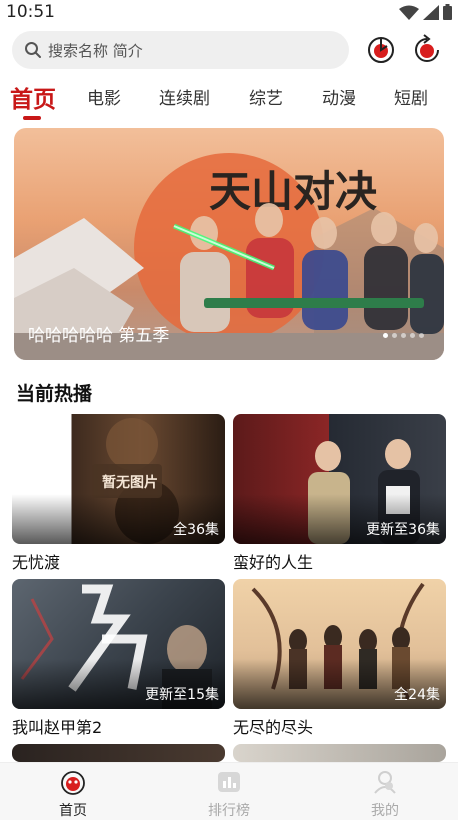 The height and width of the screenshot is (820, 458). What do you see at coordinates (32, 118) in the screenshot?
I see `active-tab-indicator` at bounding box center [32, 118].